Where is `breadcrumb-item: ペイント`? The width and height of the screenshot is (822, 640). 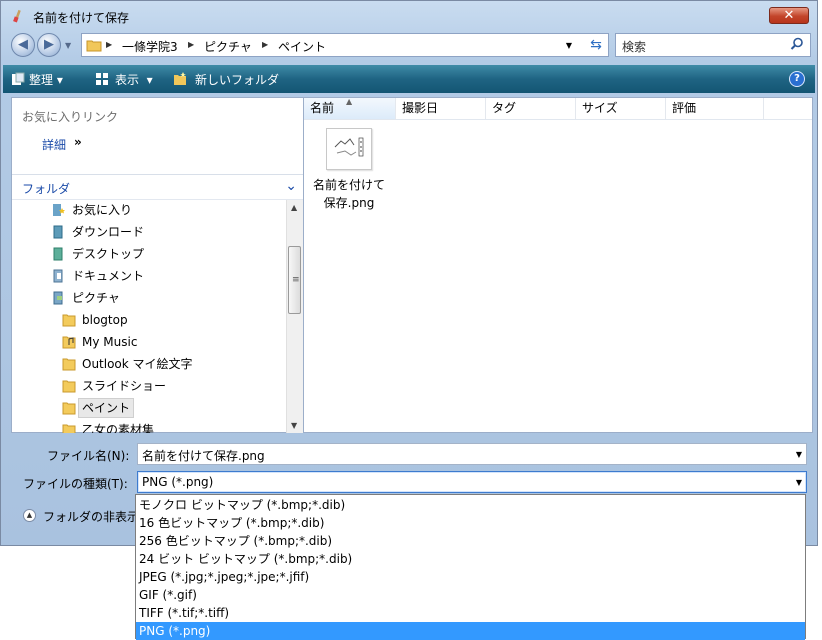
breadcrumb-item: ペイント is located at coordinates (302, 46).